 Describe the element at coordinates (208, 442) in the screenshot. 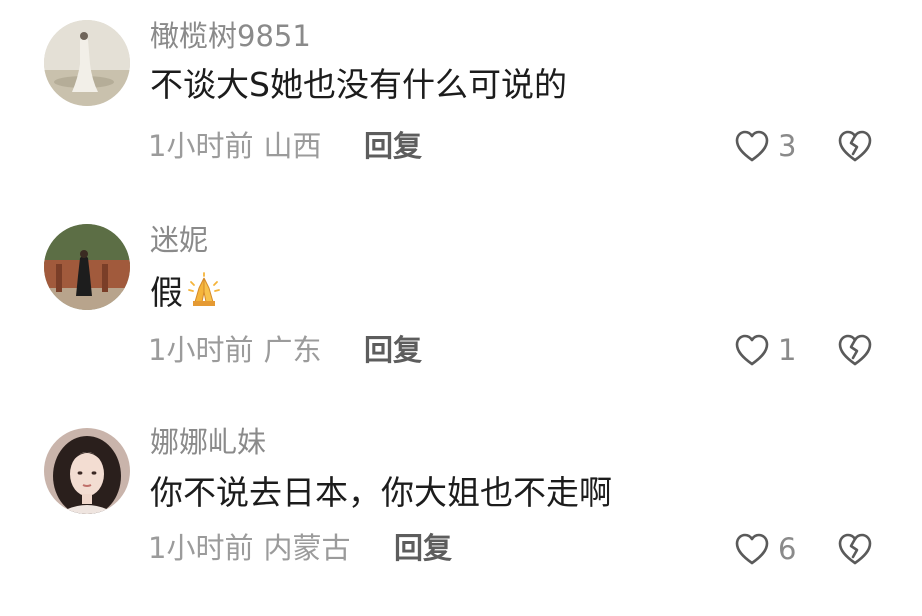

I see `username: 娜娜乢妹` at that location.